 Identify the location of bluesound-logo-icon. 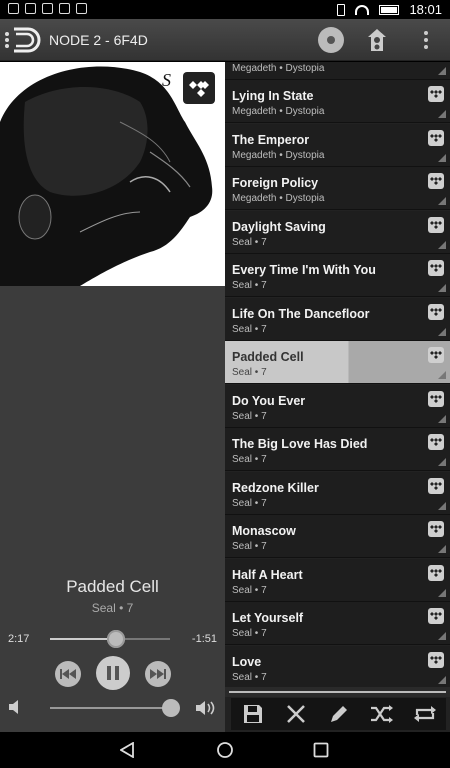
(24, 40).